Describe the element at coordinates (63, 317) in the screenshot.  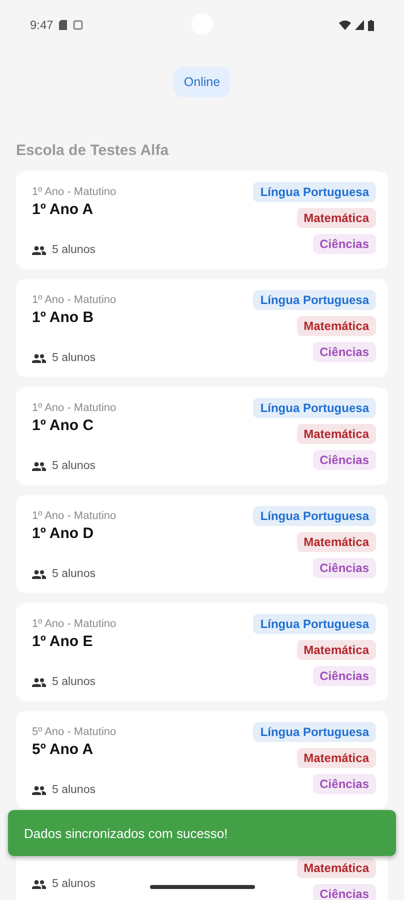
I see `class-name: 1º Ano B` at that location.